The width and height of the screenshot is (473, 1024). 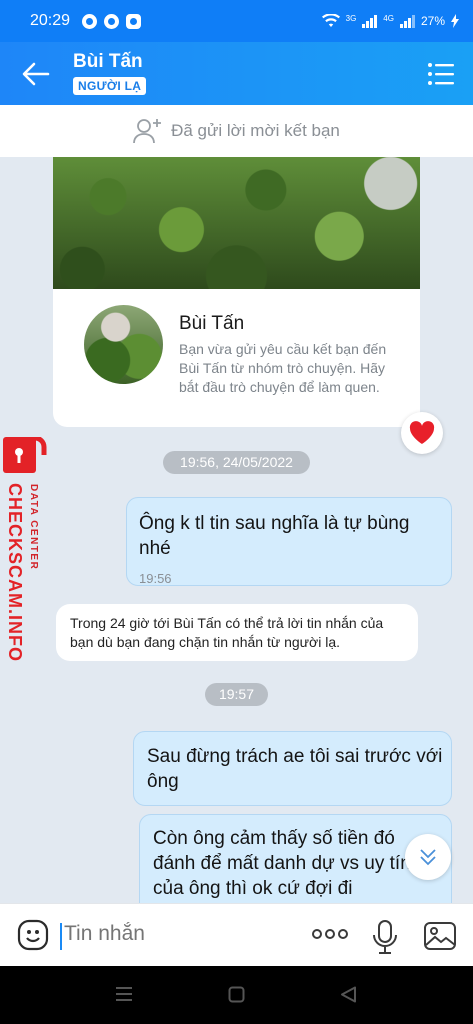 What do you see at coordinates (124, 994) in the screenshot?
I see `recent-apps-icon` at bounding box center [124, 994].